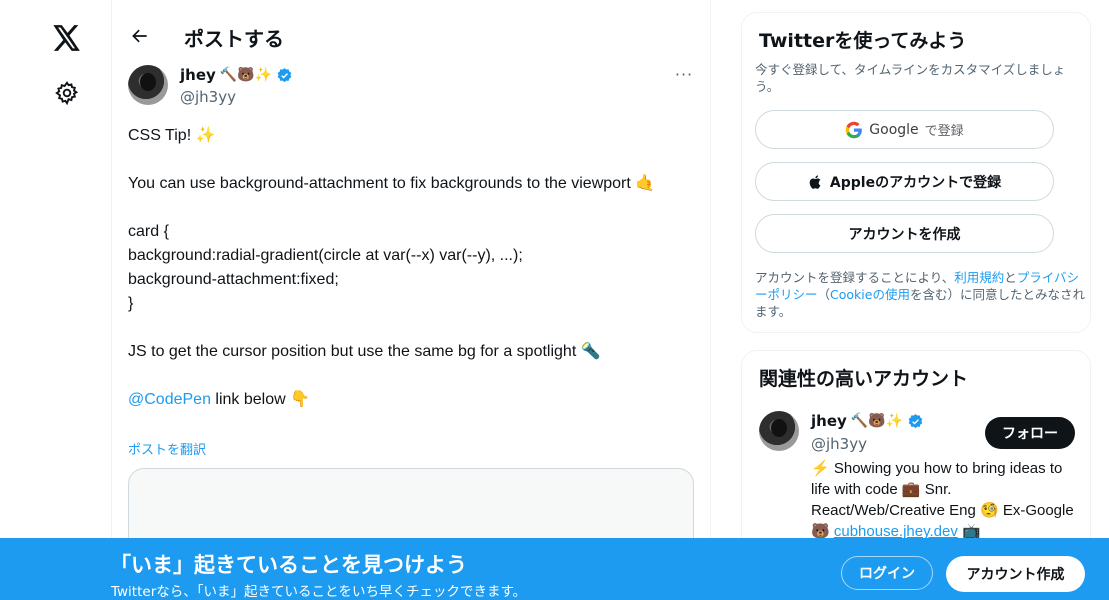 The image size is (1109, 600). Describe the element at coordinates (915, 182) in the screenshot. I see `apple-signup-label: Appleのアカウントで登録` at that location.